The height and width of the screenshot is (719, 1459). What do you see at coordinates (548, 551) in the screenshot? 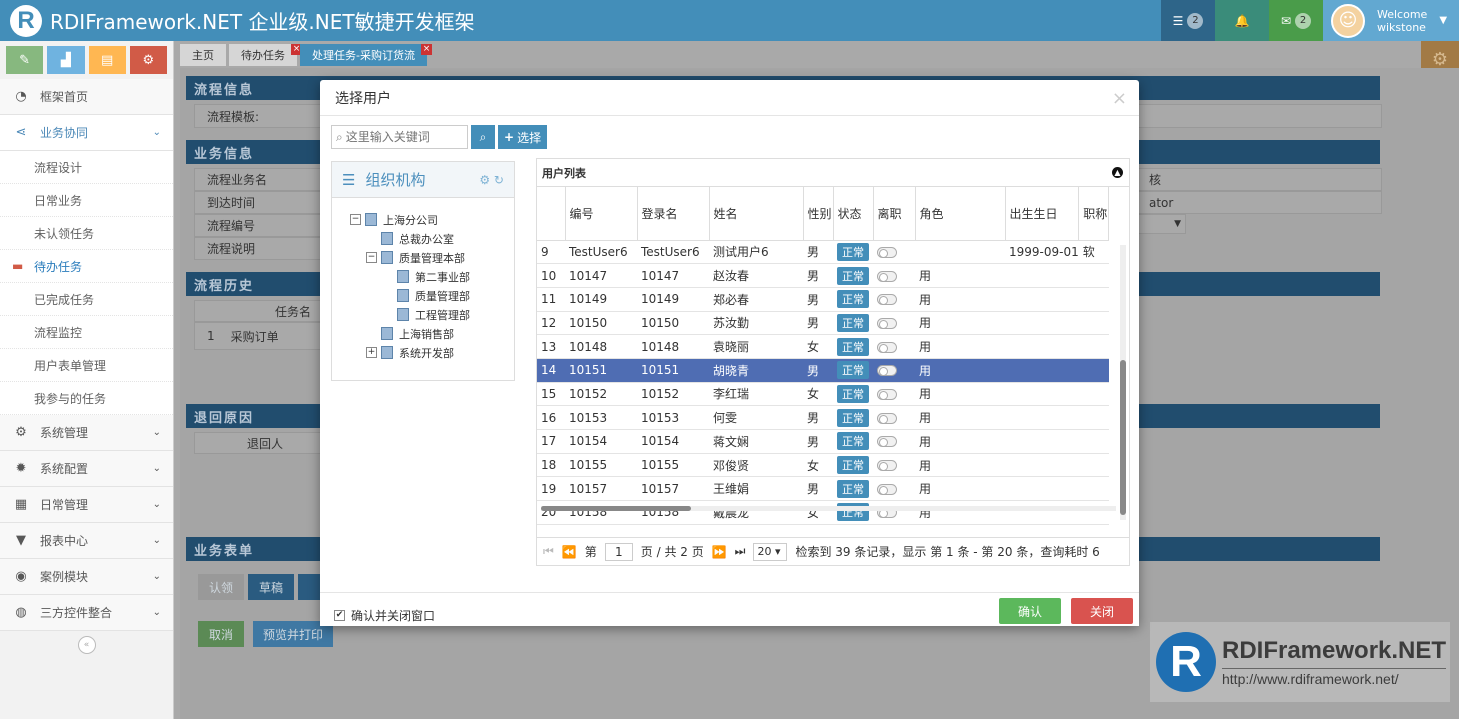
I see `first-page-icon: ⏮` at bounding box center [548, 551].